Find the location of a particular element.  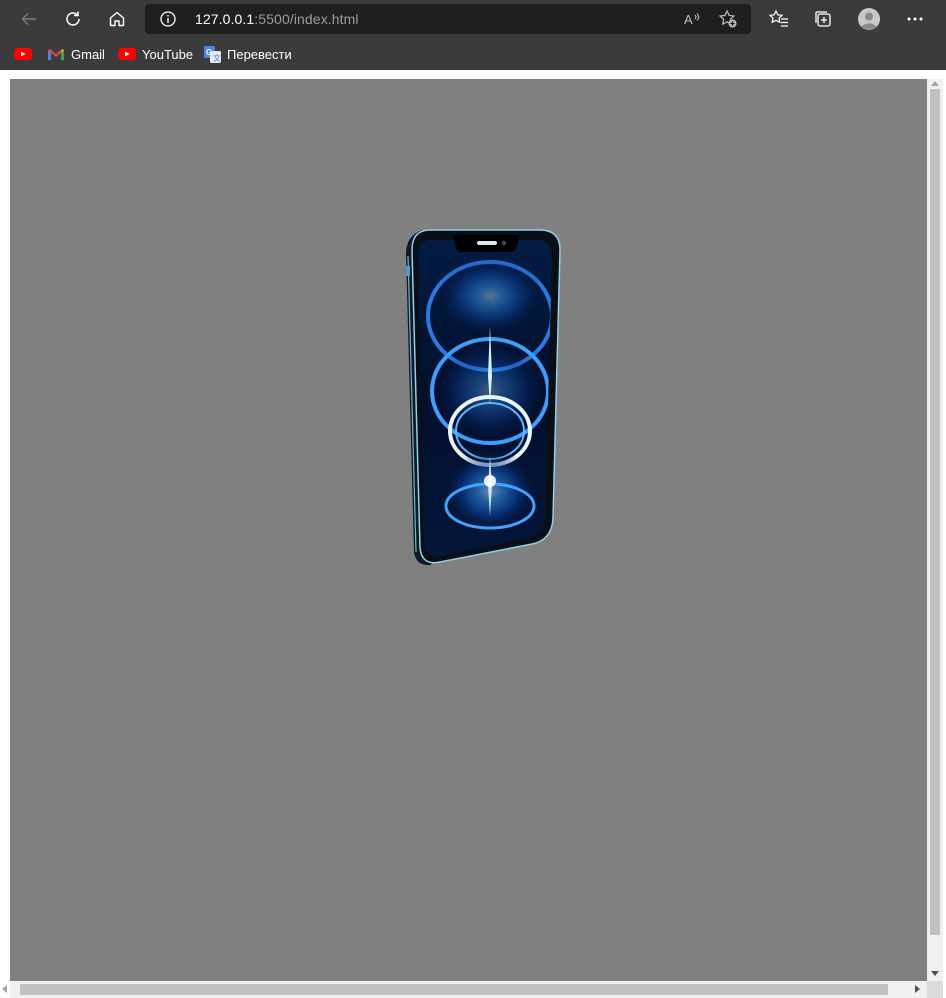

browser-toolbar: 127.0.0.1:5500/index.html A is located at coordinates (473, 19).